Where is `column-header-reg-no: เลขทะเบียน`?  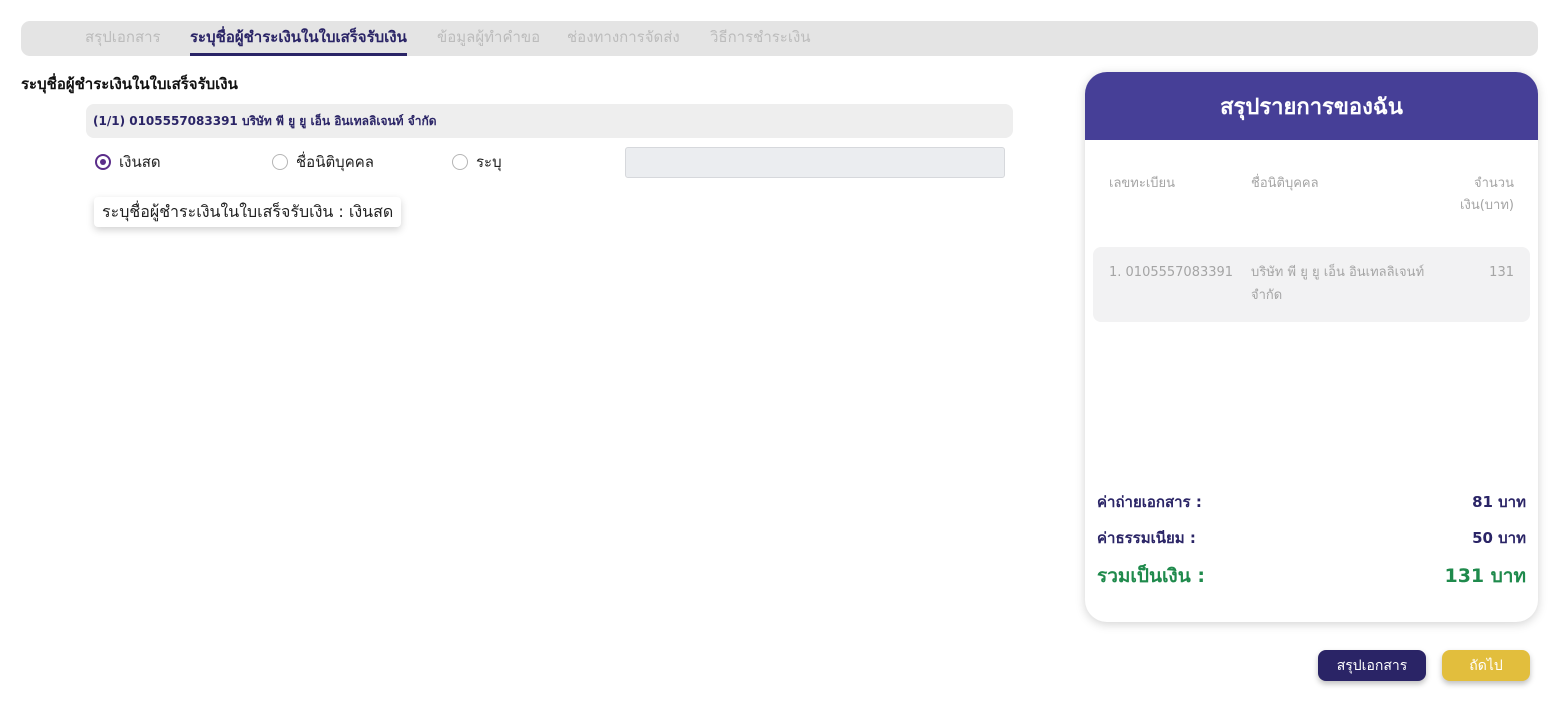
column-header-reg-no: เลขทะเบียน is located at coordinates (1142, 183).